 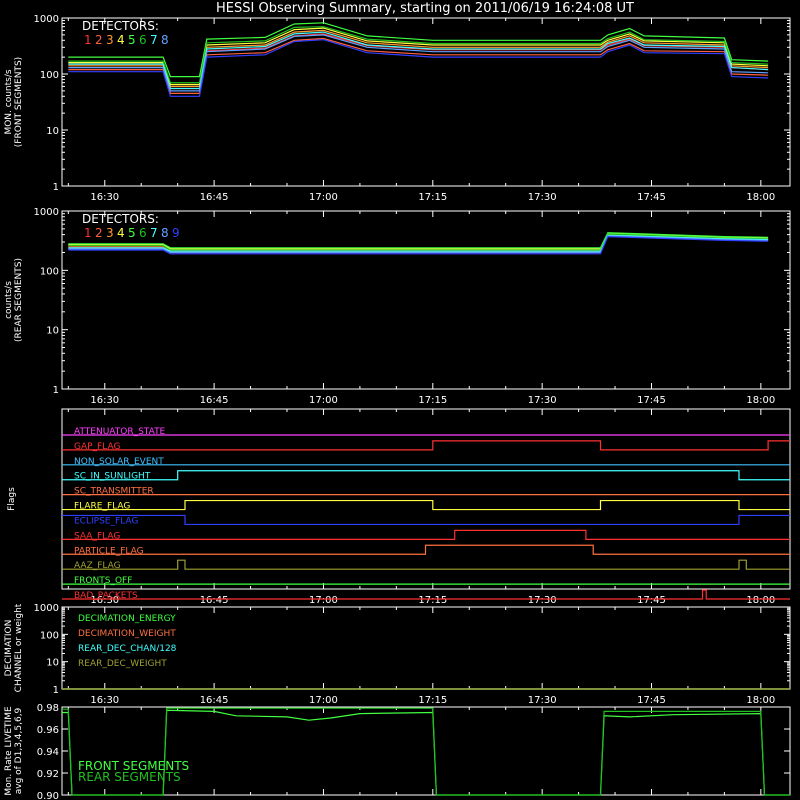 I want to click on legend-entry: 9, so click(x=176, y=233).